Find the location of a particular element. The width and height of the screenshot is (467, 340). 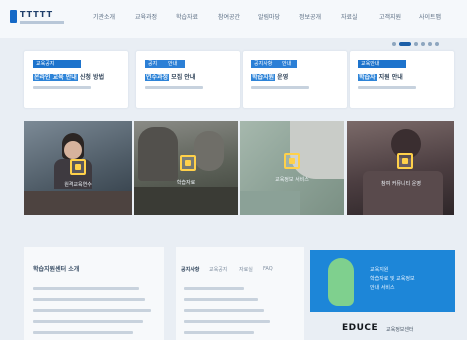

menu-item: 기관소개 is located at coordinates (104, 17).